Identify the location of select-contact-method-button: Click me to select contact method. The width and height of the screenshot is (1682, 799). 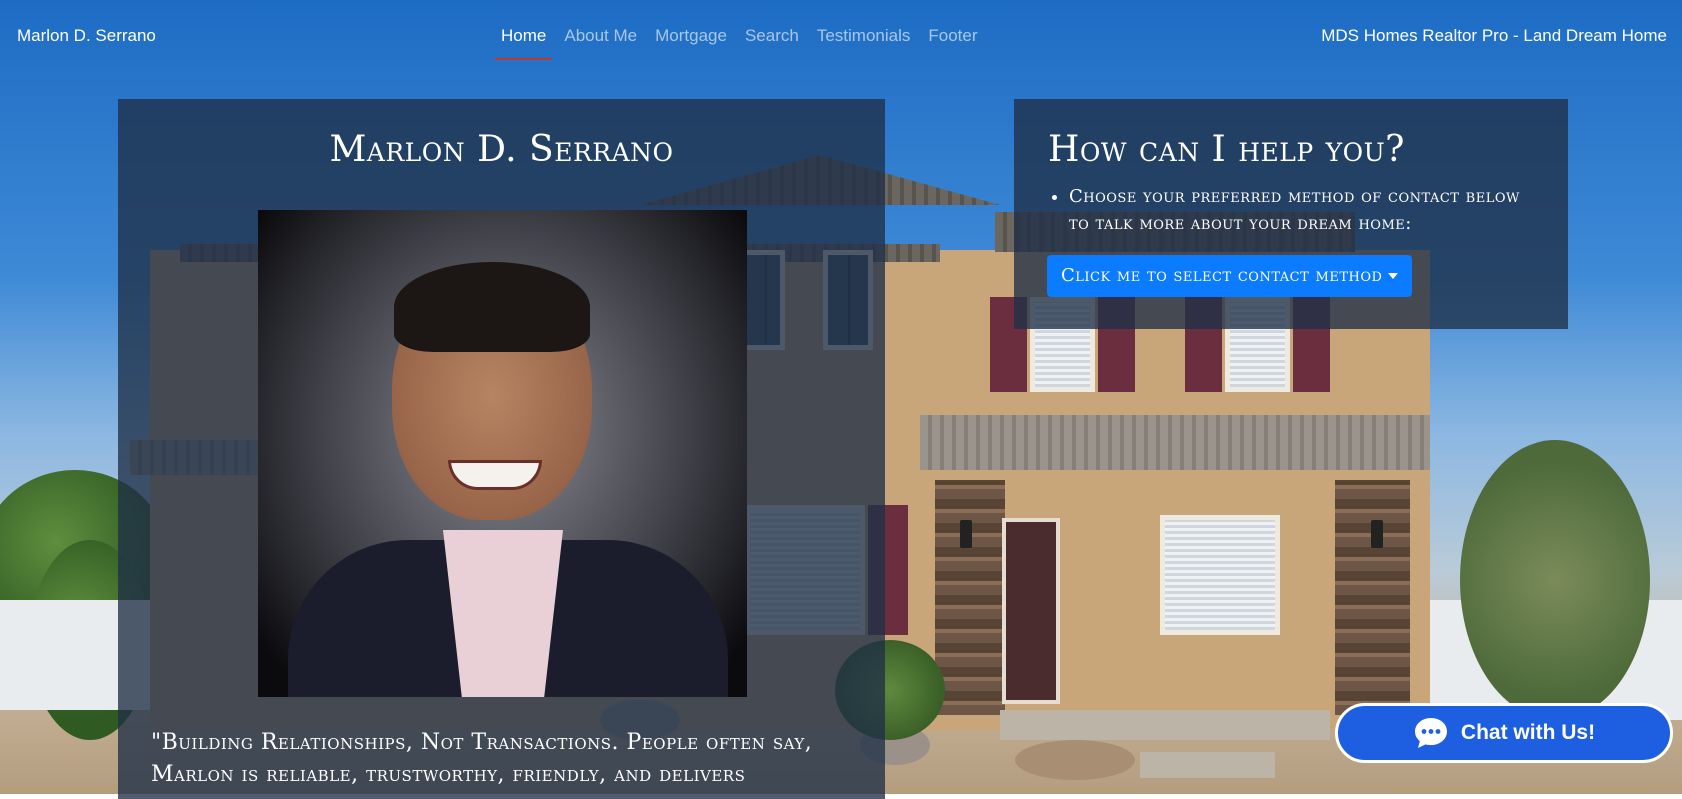
(1230, 276).